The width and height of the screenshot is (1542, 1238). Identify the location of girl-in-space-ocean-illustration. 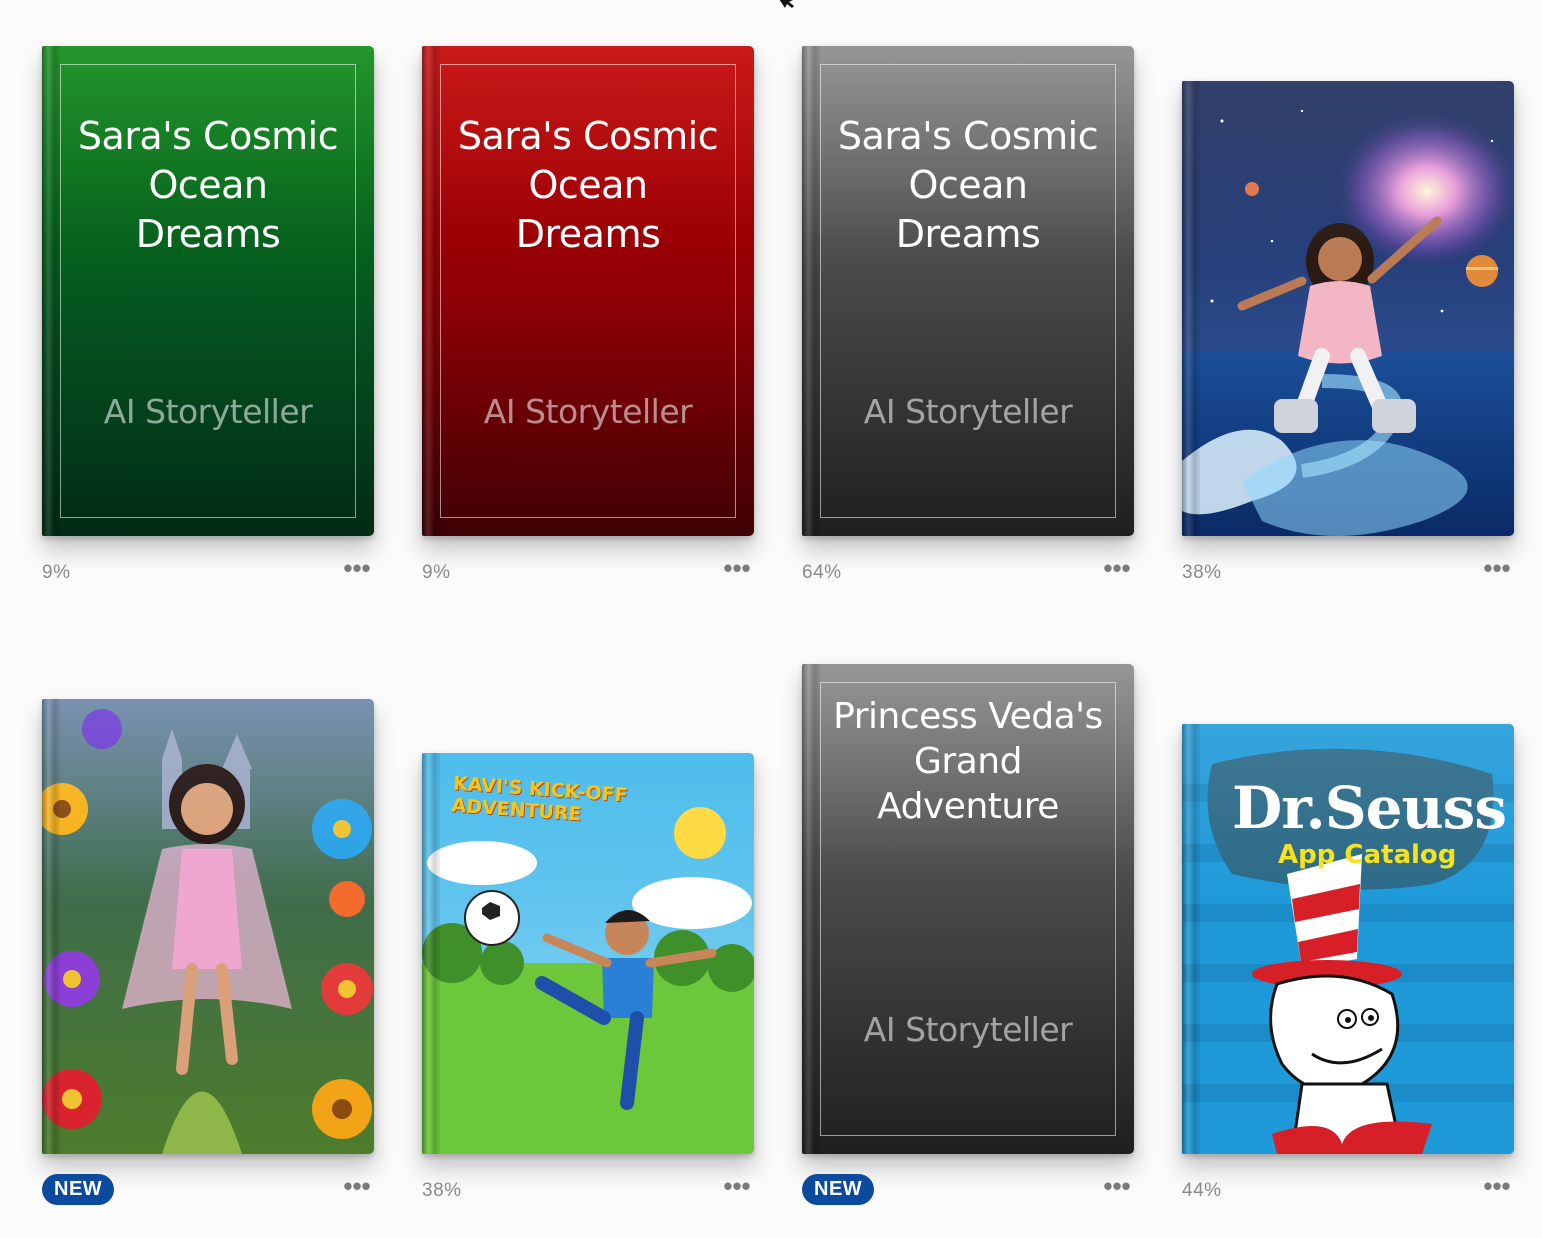
(1348, 308).